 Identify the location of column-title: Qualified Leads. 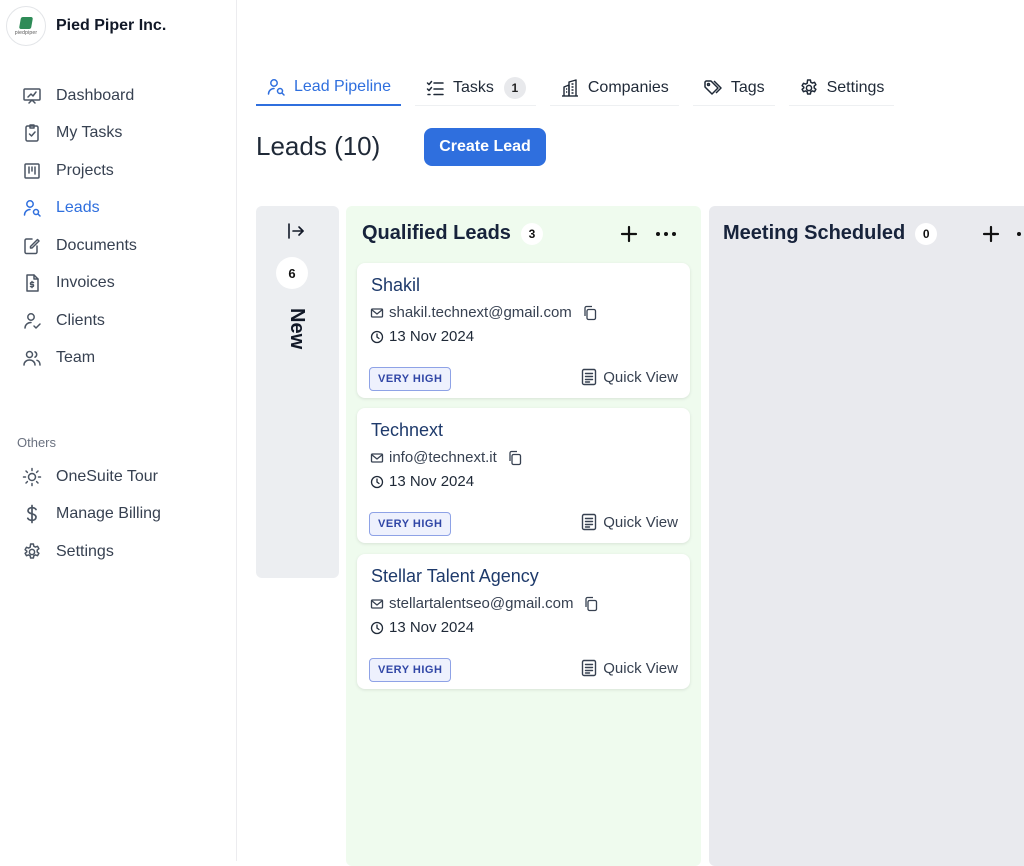
(436, 233).